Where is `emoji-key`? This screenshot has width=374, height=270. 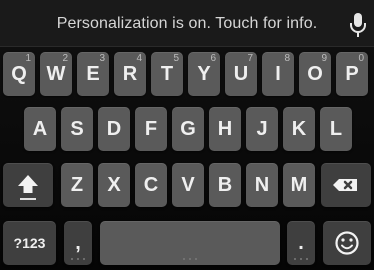
emoji-key is located at coordinates (347, 243).